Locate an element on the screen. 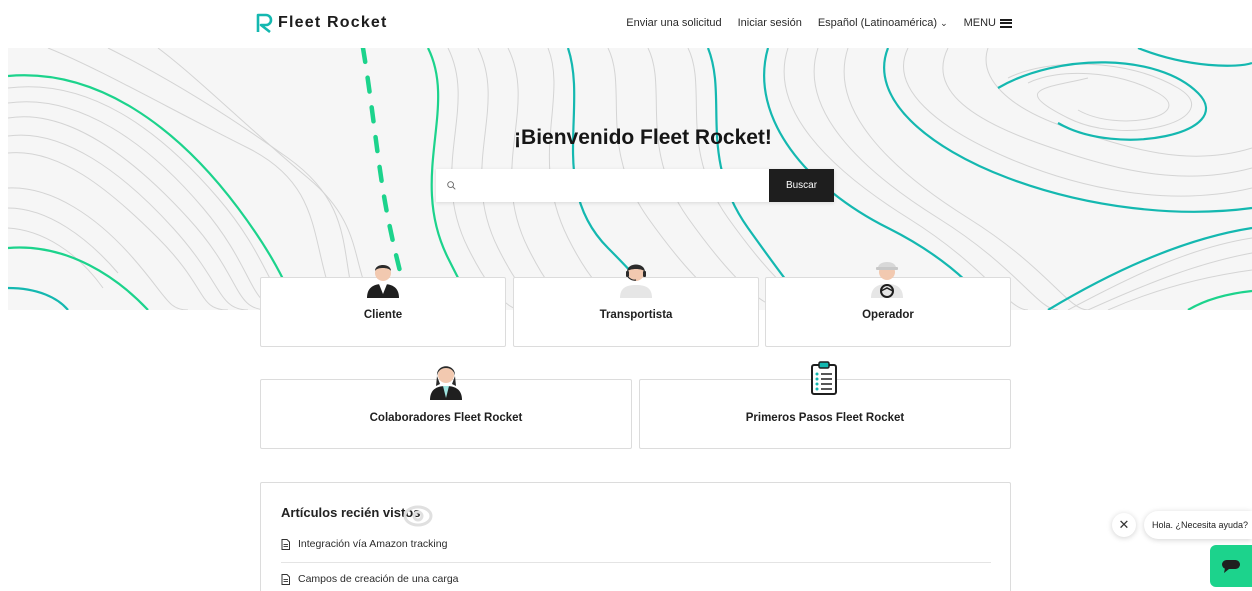 This screenshot has height=591, width=1252. search-icon is located at coordinates (451, 185).